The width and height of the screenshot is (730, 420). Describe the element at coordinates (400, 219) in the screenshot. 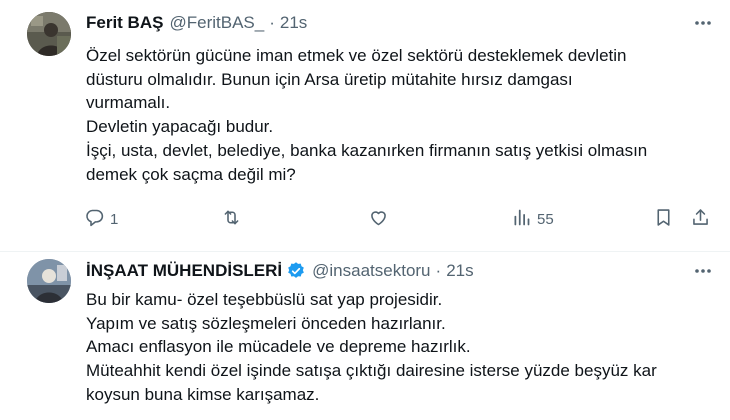

I see `tweet-actions: 1 55` at that location.